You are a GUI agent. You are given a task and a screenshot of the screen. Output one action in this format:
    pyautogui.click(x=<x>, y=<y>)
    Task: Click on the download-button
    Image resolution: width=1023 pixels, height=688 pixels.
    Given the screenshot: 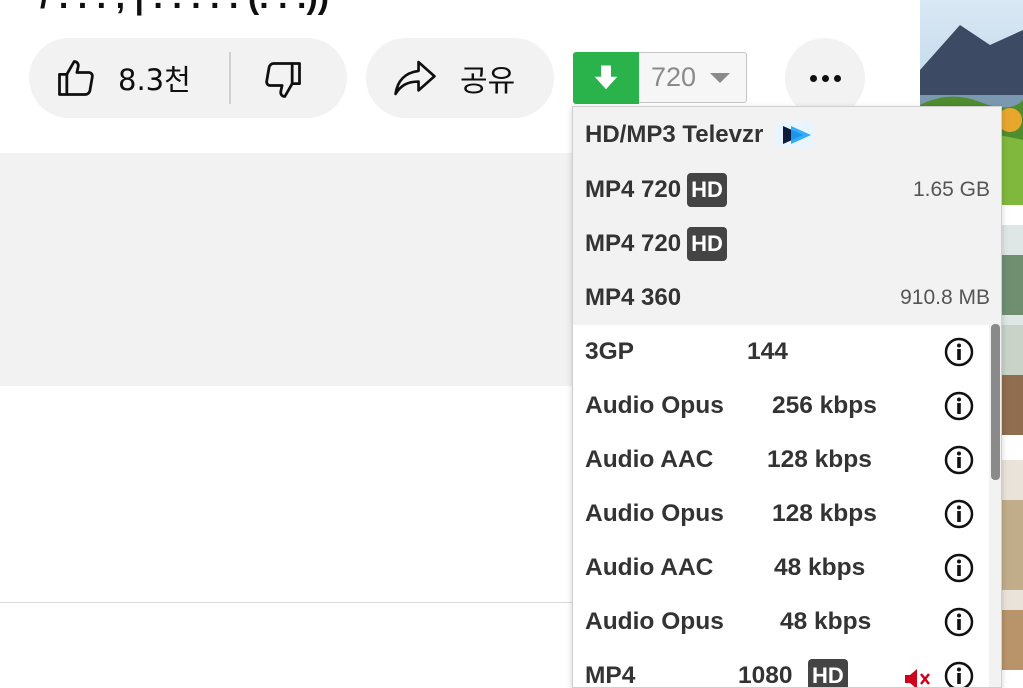 What is the action you would take?
    pyautogui.click(x=606, y=78)
    